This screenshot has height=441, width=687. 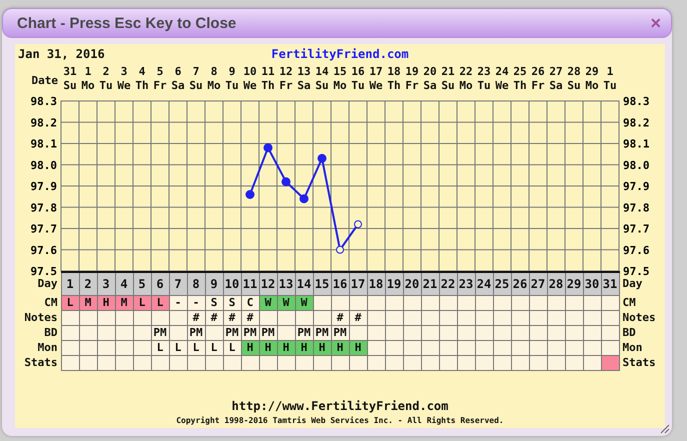 I want to click on day-cell: 25, so click(x=502, y=283).